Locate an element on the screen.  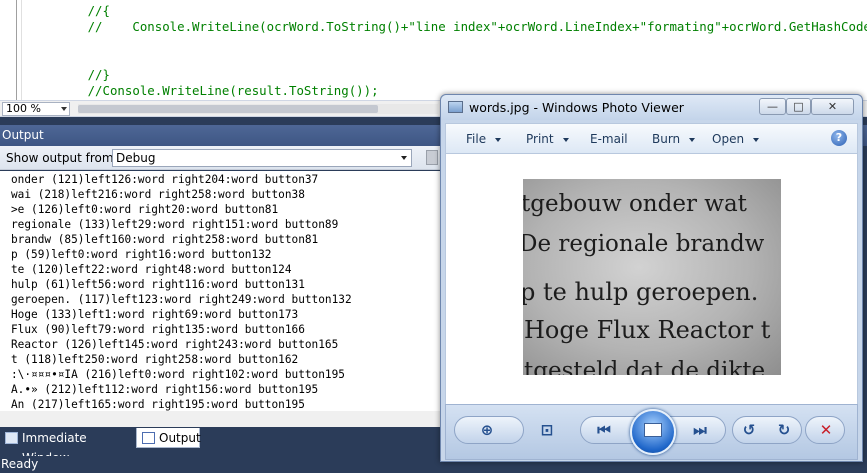
rotate-counterclockwise-icon: ↺ is located at coordinates (749, 430).